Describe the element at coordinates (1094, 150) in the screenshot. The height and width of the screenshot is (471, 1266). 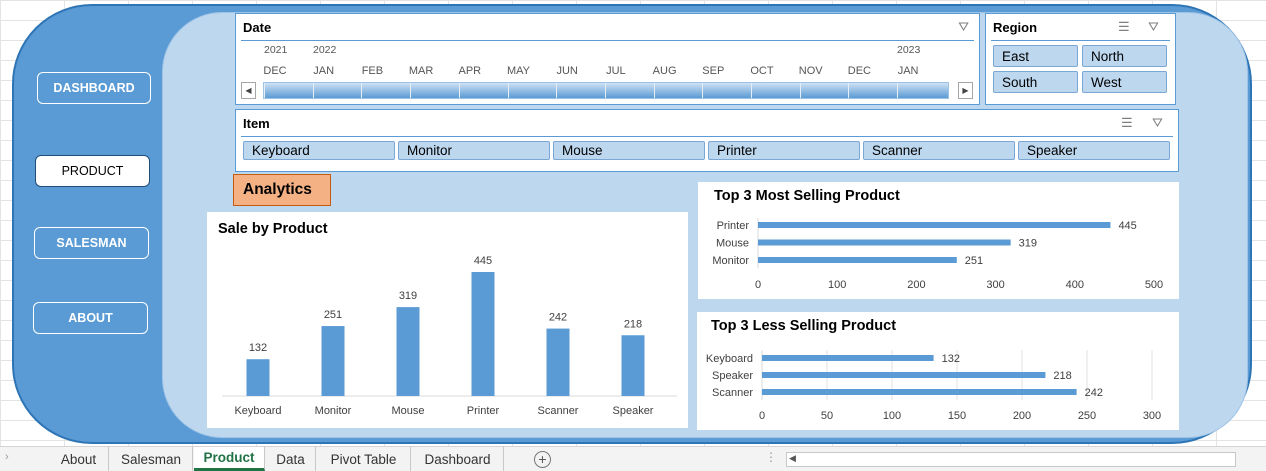
I see `item-chip-speaker: Speaker` at that location.